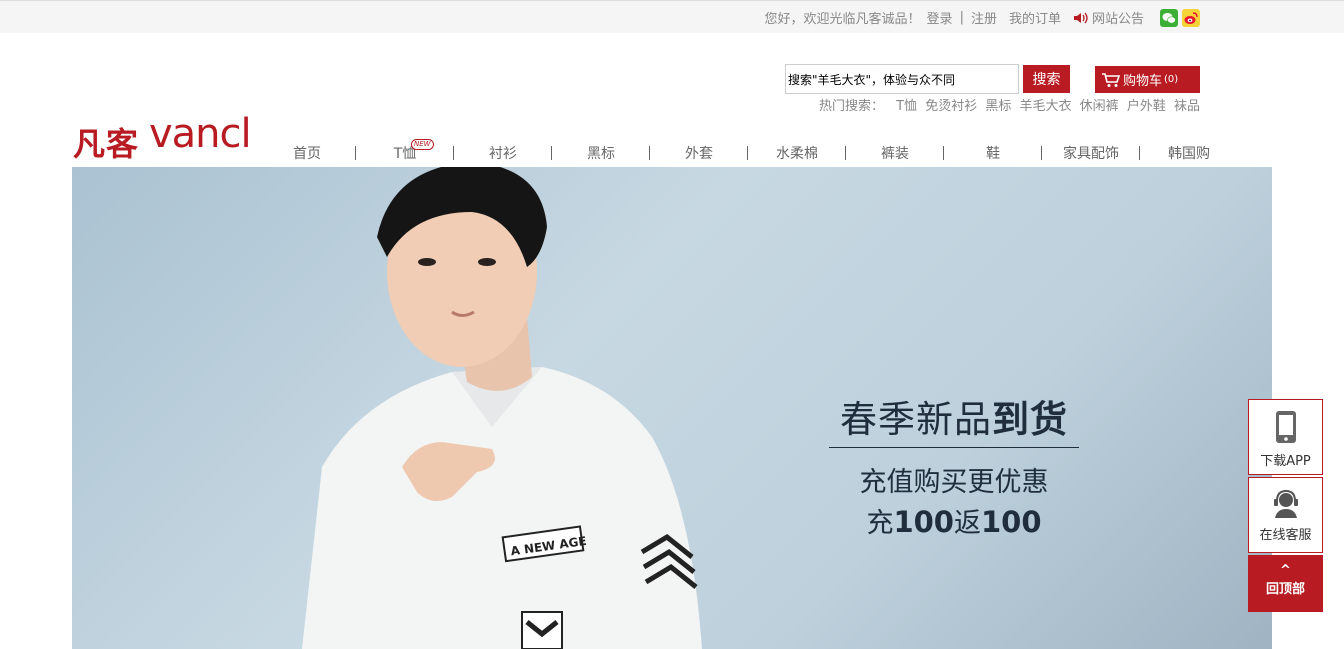 This screenshot has width=1344, height=649. I want to click on my-orders-link: 我的订单, so click(1035, 17).